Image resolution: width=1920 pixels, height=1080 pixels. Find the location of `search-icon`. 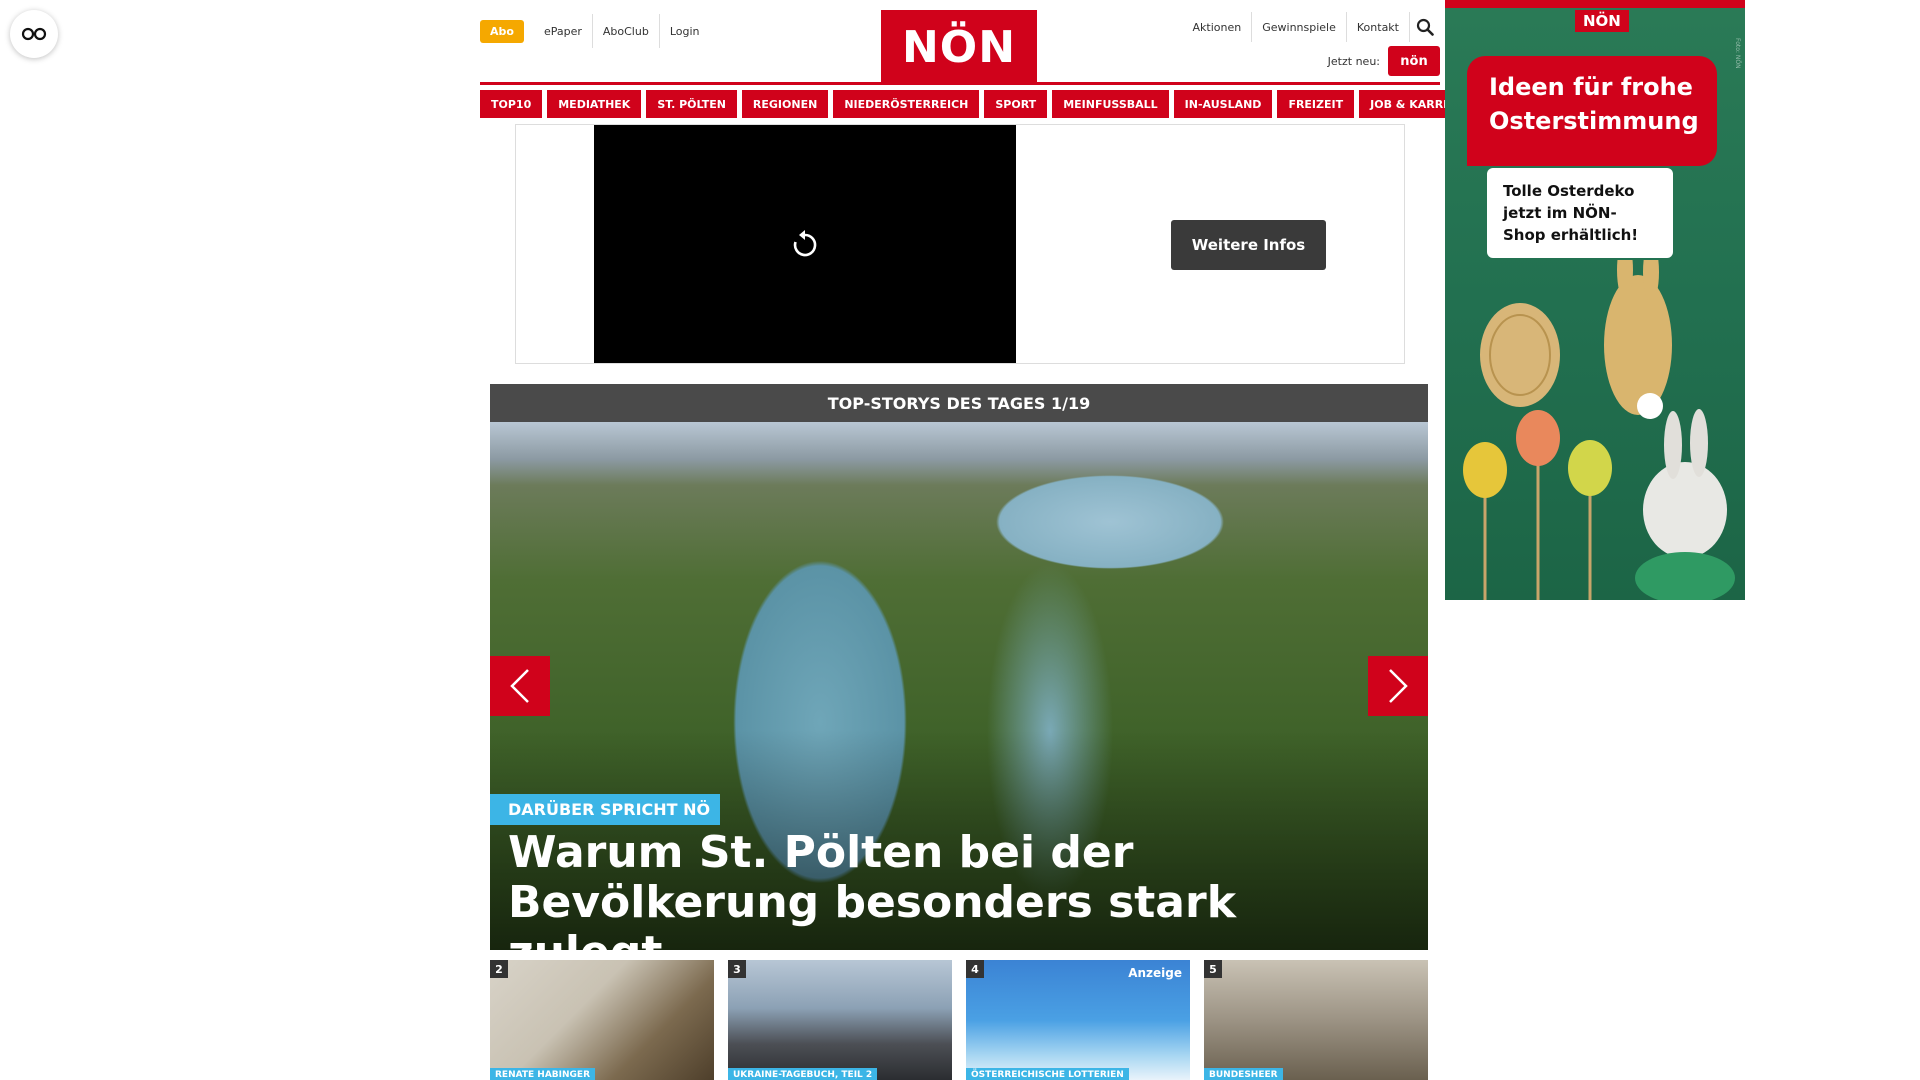

search-icon is located at coordinates (1425, 27).